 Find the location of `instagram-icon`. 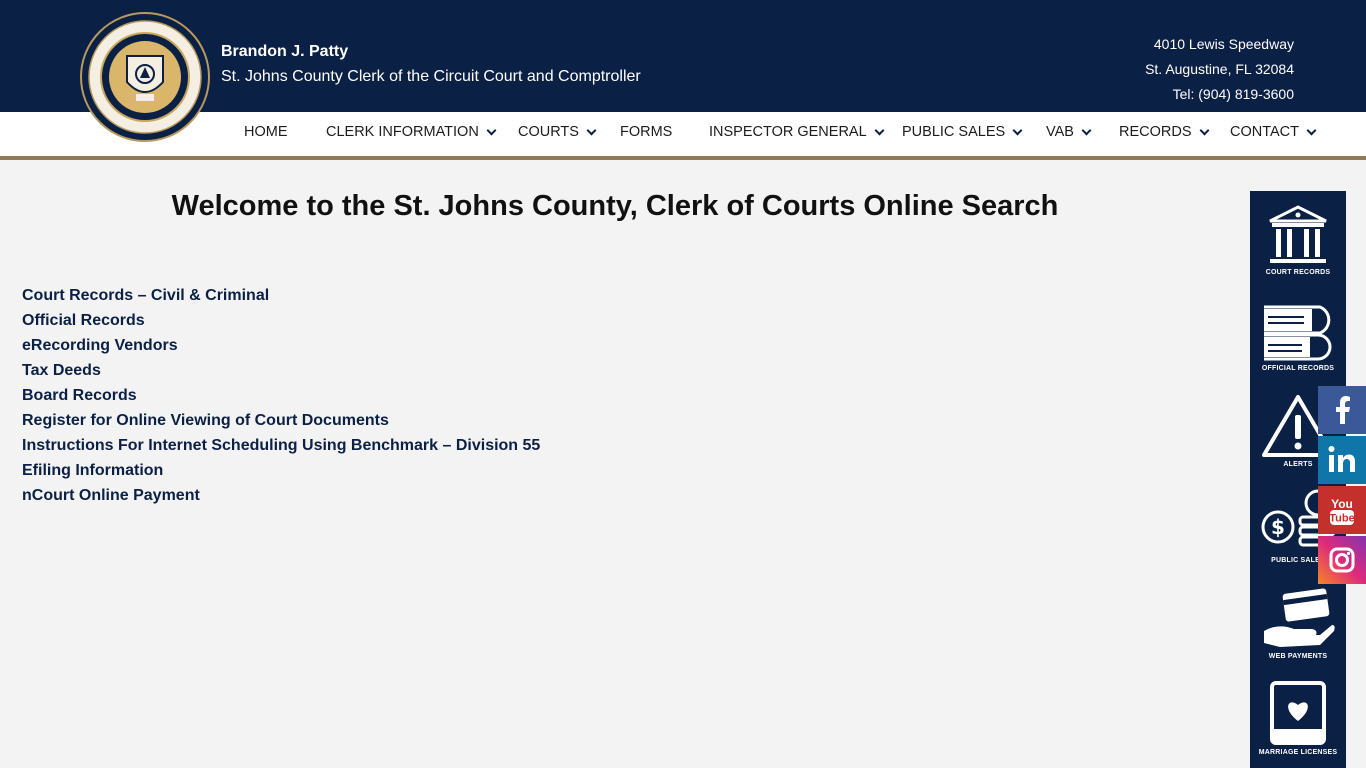

instagram-icon is located at coordinates (1342, 560).